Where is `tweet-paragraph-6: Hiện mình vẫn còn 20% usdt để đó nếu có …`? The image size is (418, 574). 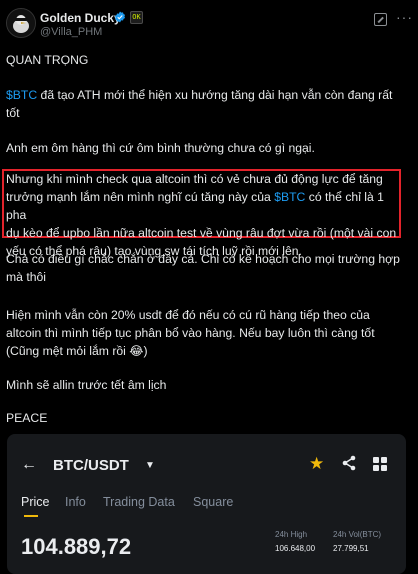
tweet-paragraph-6: Hiện mình vẫn còn 20% usdt để đó nếu có … is located at coordinates (203, 333).